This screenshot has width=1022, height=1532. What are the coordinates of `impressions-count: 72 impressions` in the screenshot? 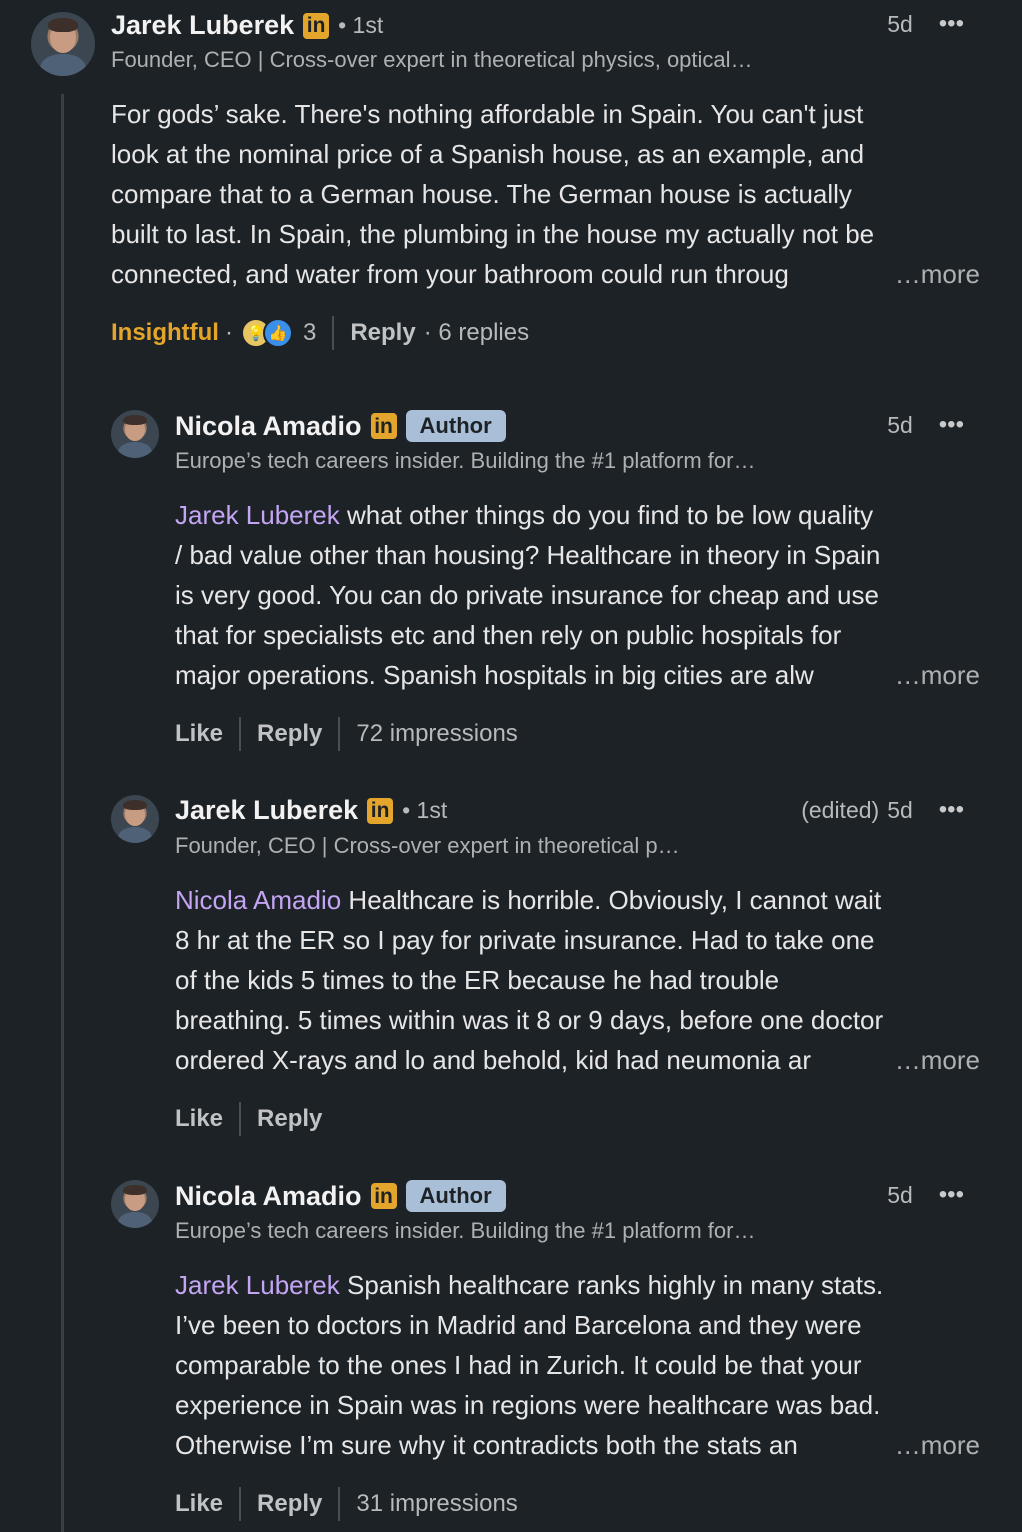 It's located at (437, 733).